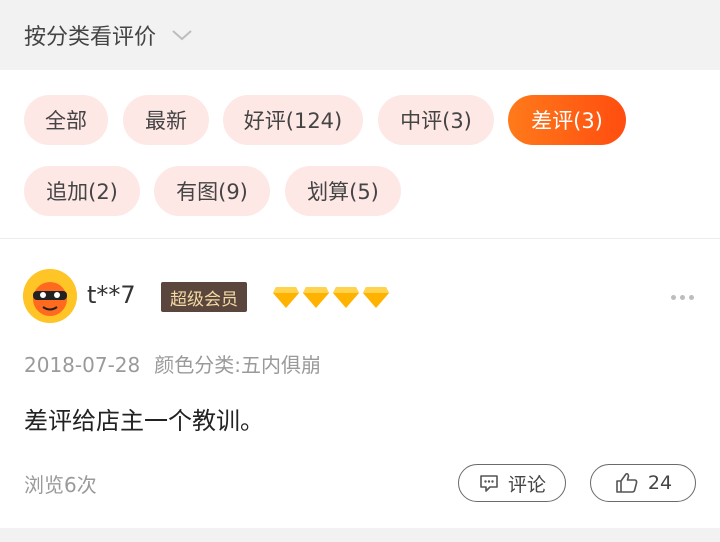  I want to click on user-avatar-icon, so click(50, 296).